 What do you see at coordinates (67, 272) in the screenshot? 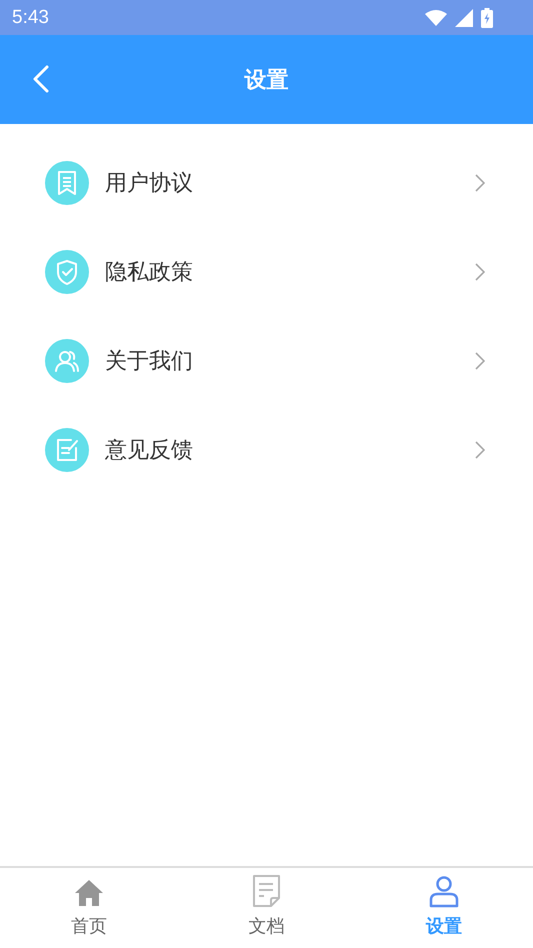
I see `shield-check-icon` at bounding box center [67, 272].